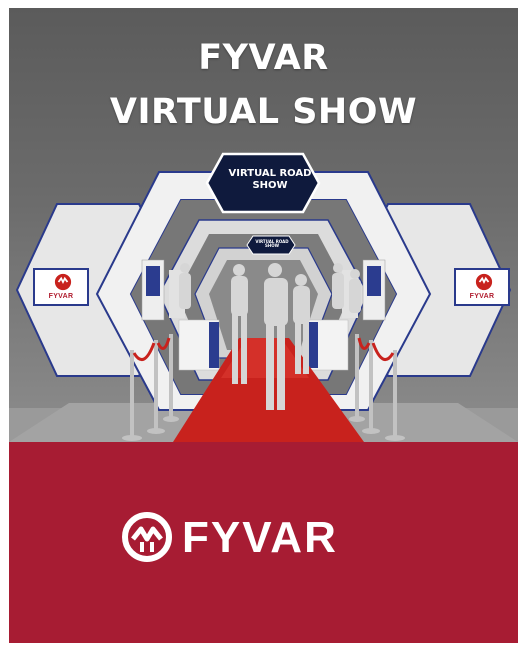 Image resolution: width=527 pixels, height=651 pixels. What do you see at coordinates (482, 296) in the screenshot?
I see `right-panel-wordmark: FYVAR` at bounding box center [482, 296].